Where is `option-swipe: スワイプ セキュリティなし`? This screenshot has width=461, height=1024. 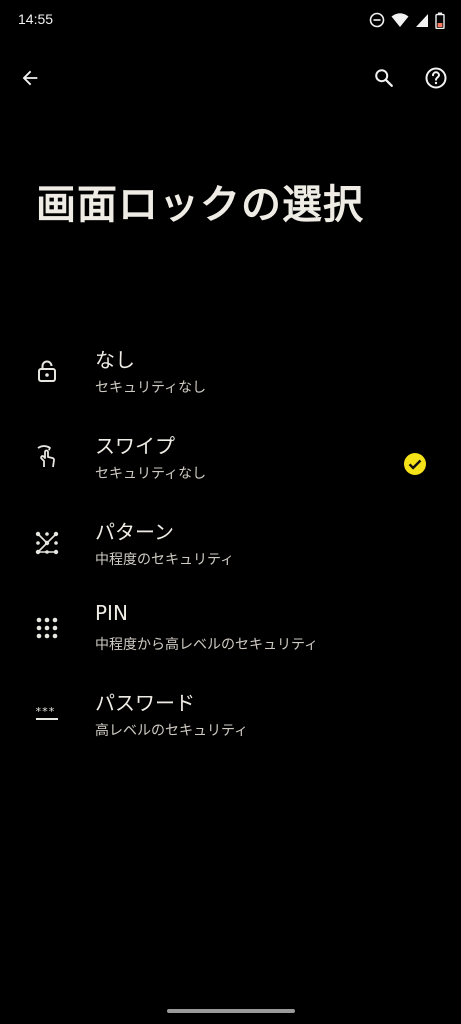 option-swipe: スワイプ セキュリティなし is located at coordinates (230, 460).